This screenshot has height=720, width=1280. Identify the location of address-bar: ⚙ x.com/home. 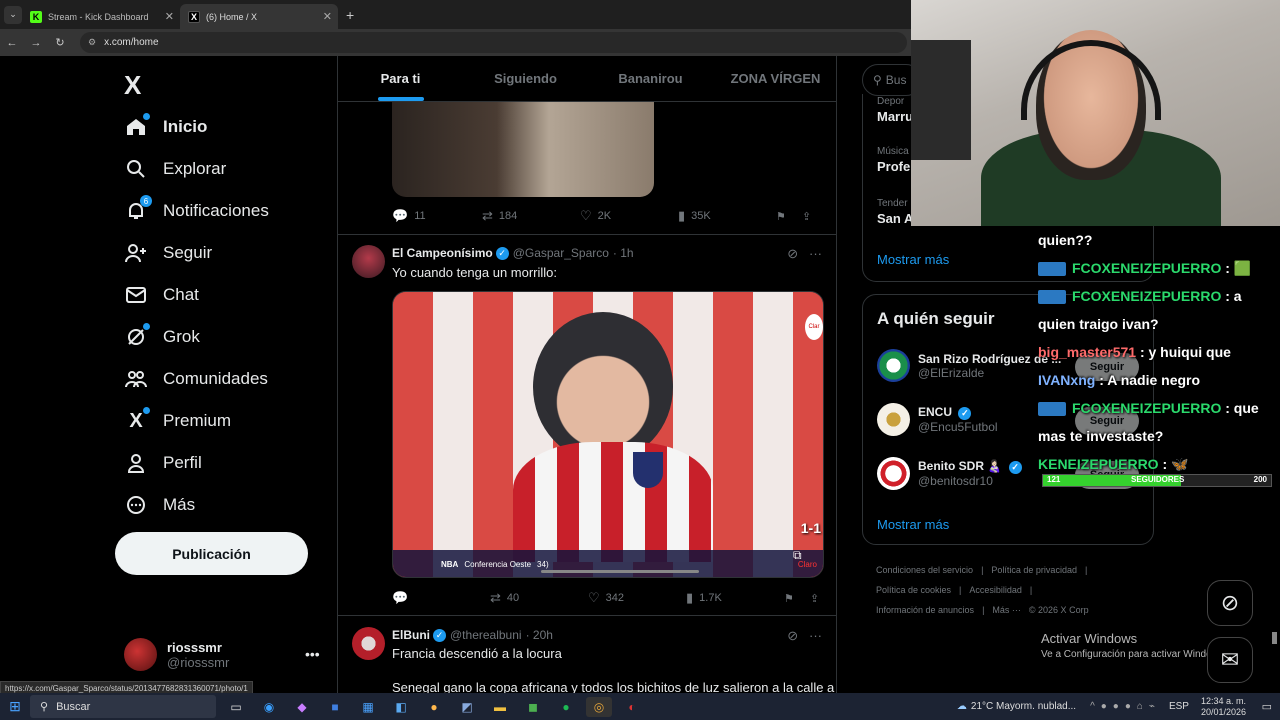
(493, 42).